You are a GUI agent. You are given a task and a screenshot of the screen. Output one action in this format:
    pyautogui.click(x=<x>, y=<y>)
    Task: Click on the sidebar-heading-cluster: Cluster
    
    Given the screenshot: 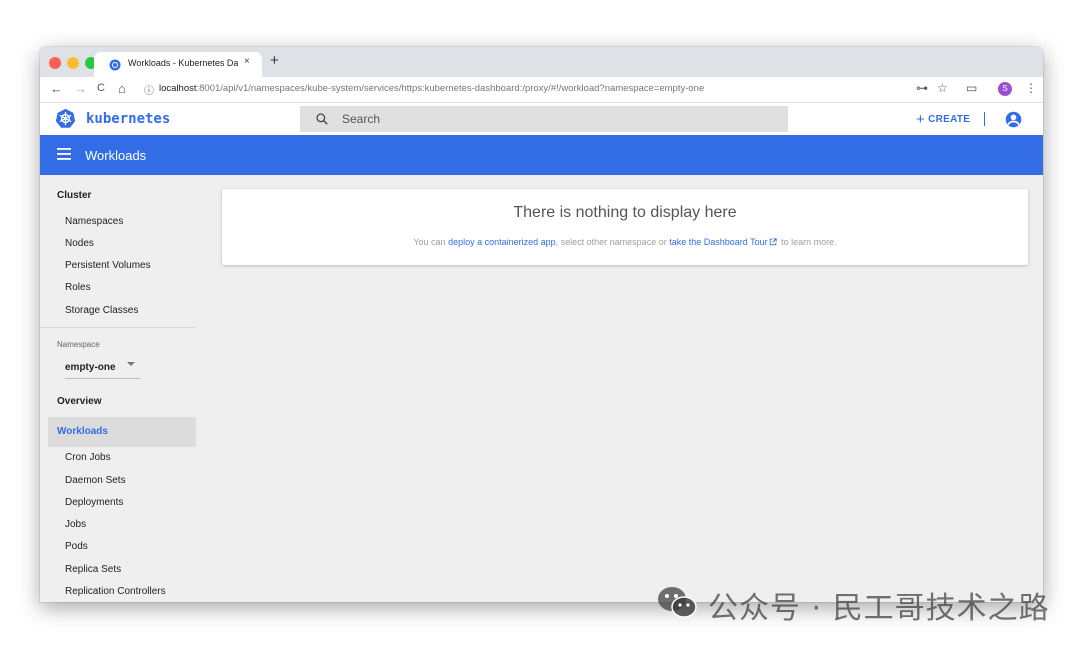 What is the action you would take?
    pyautogui.click(x=74, y=195)
    